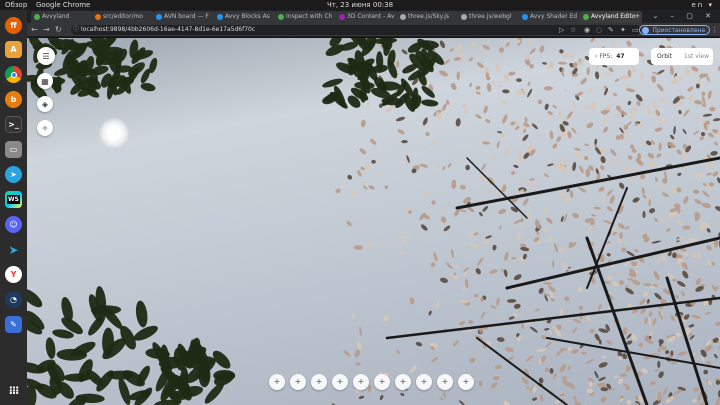 The width and height of the screenshot is (720, 405). What do you see at coordinates (34, 30) in the screenshot?
I see `back-icon: ←` at bounding box center [34, 30].